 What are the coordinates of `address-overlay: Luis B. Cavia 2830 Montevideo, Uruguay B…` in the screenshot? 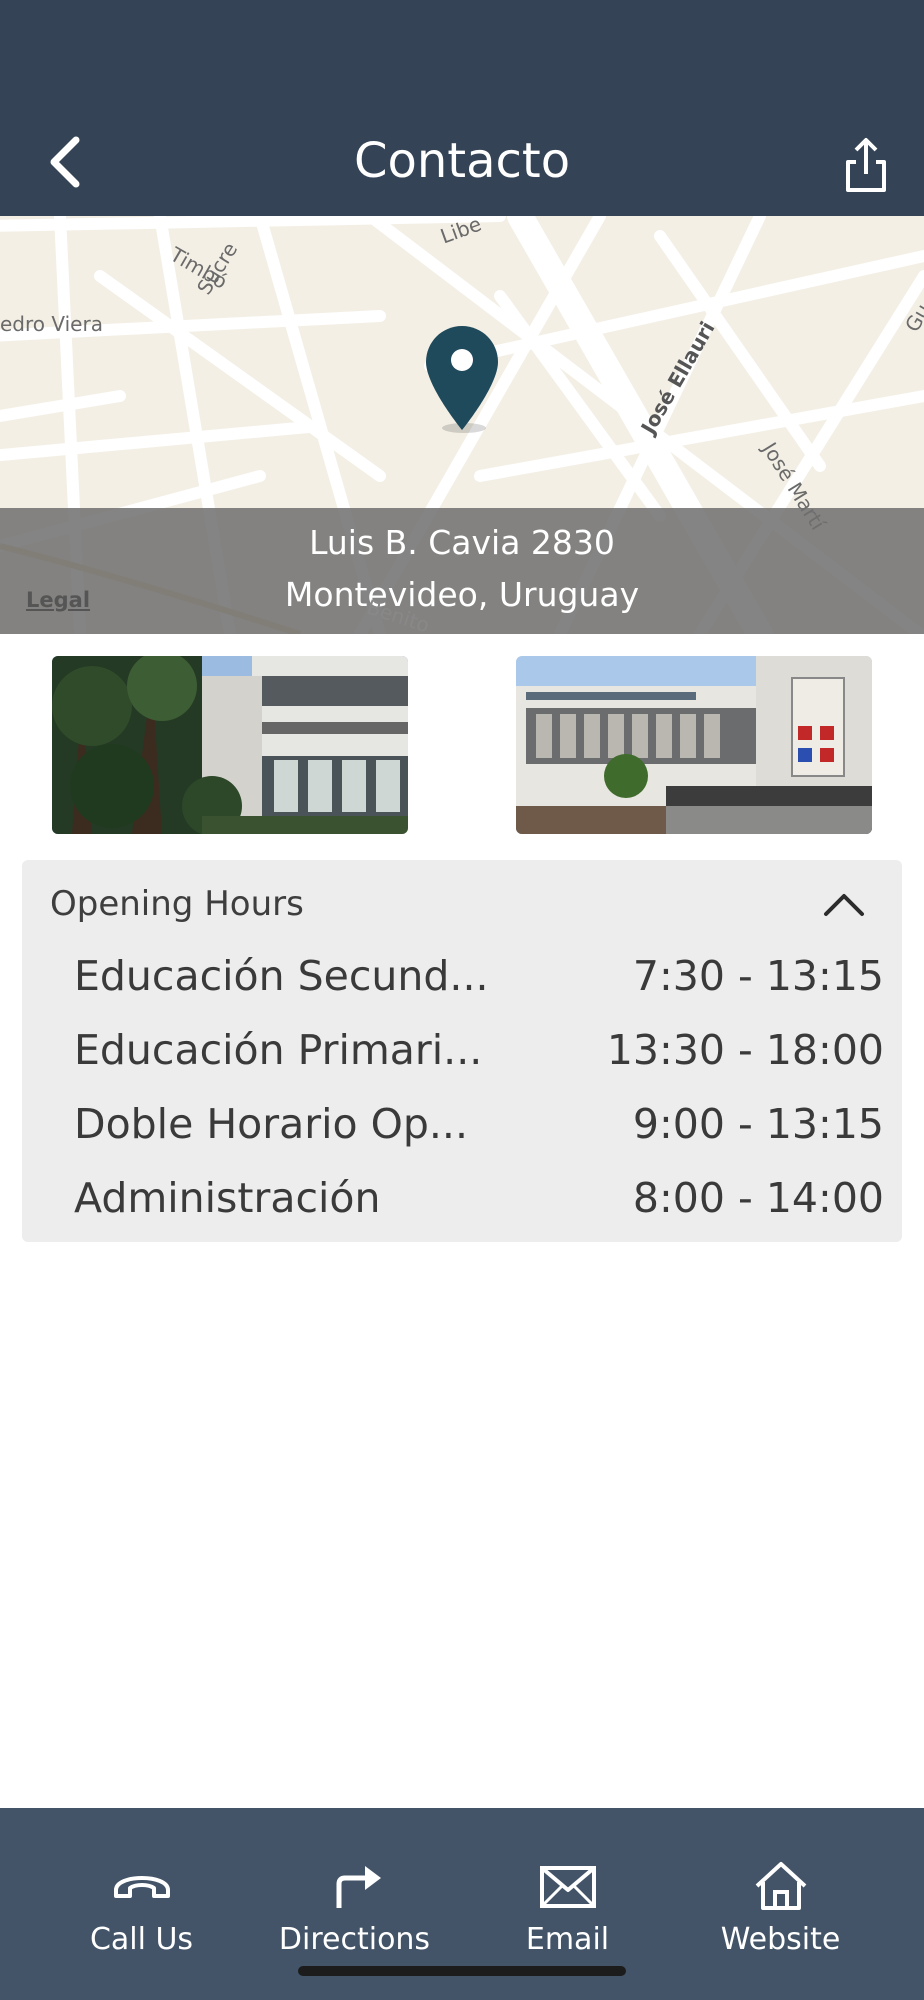 It's located at (462, 571).